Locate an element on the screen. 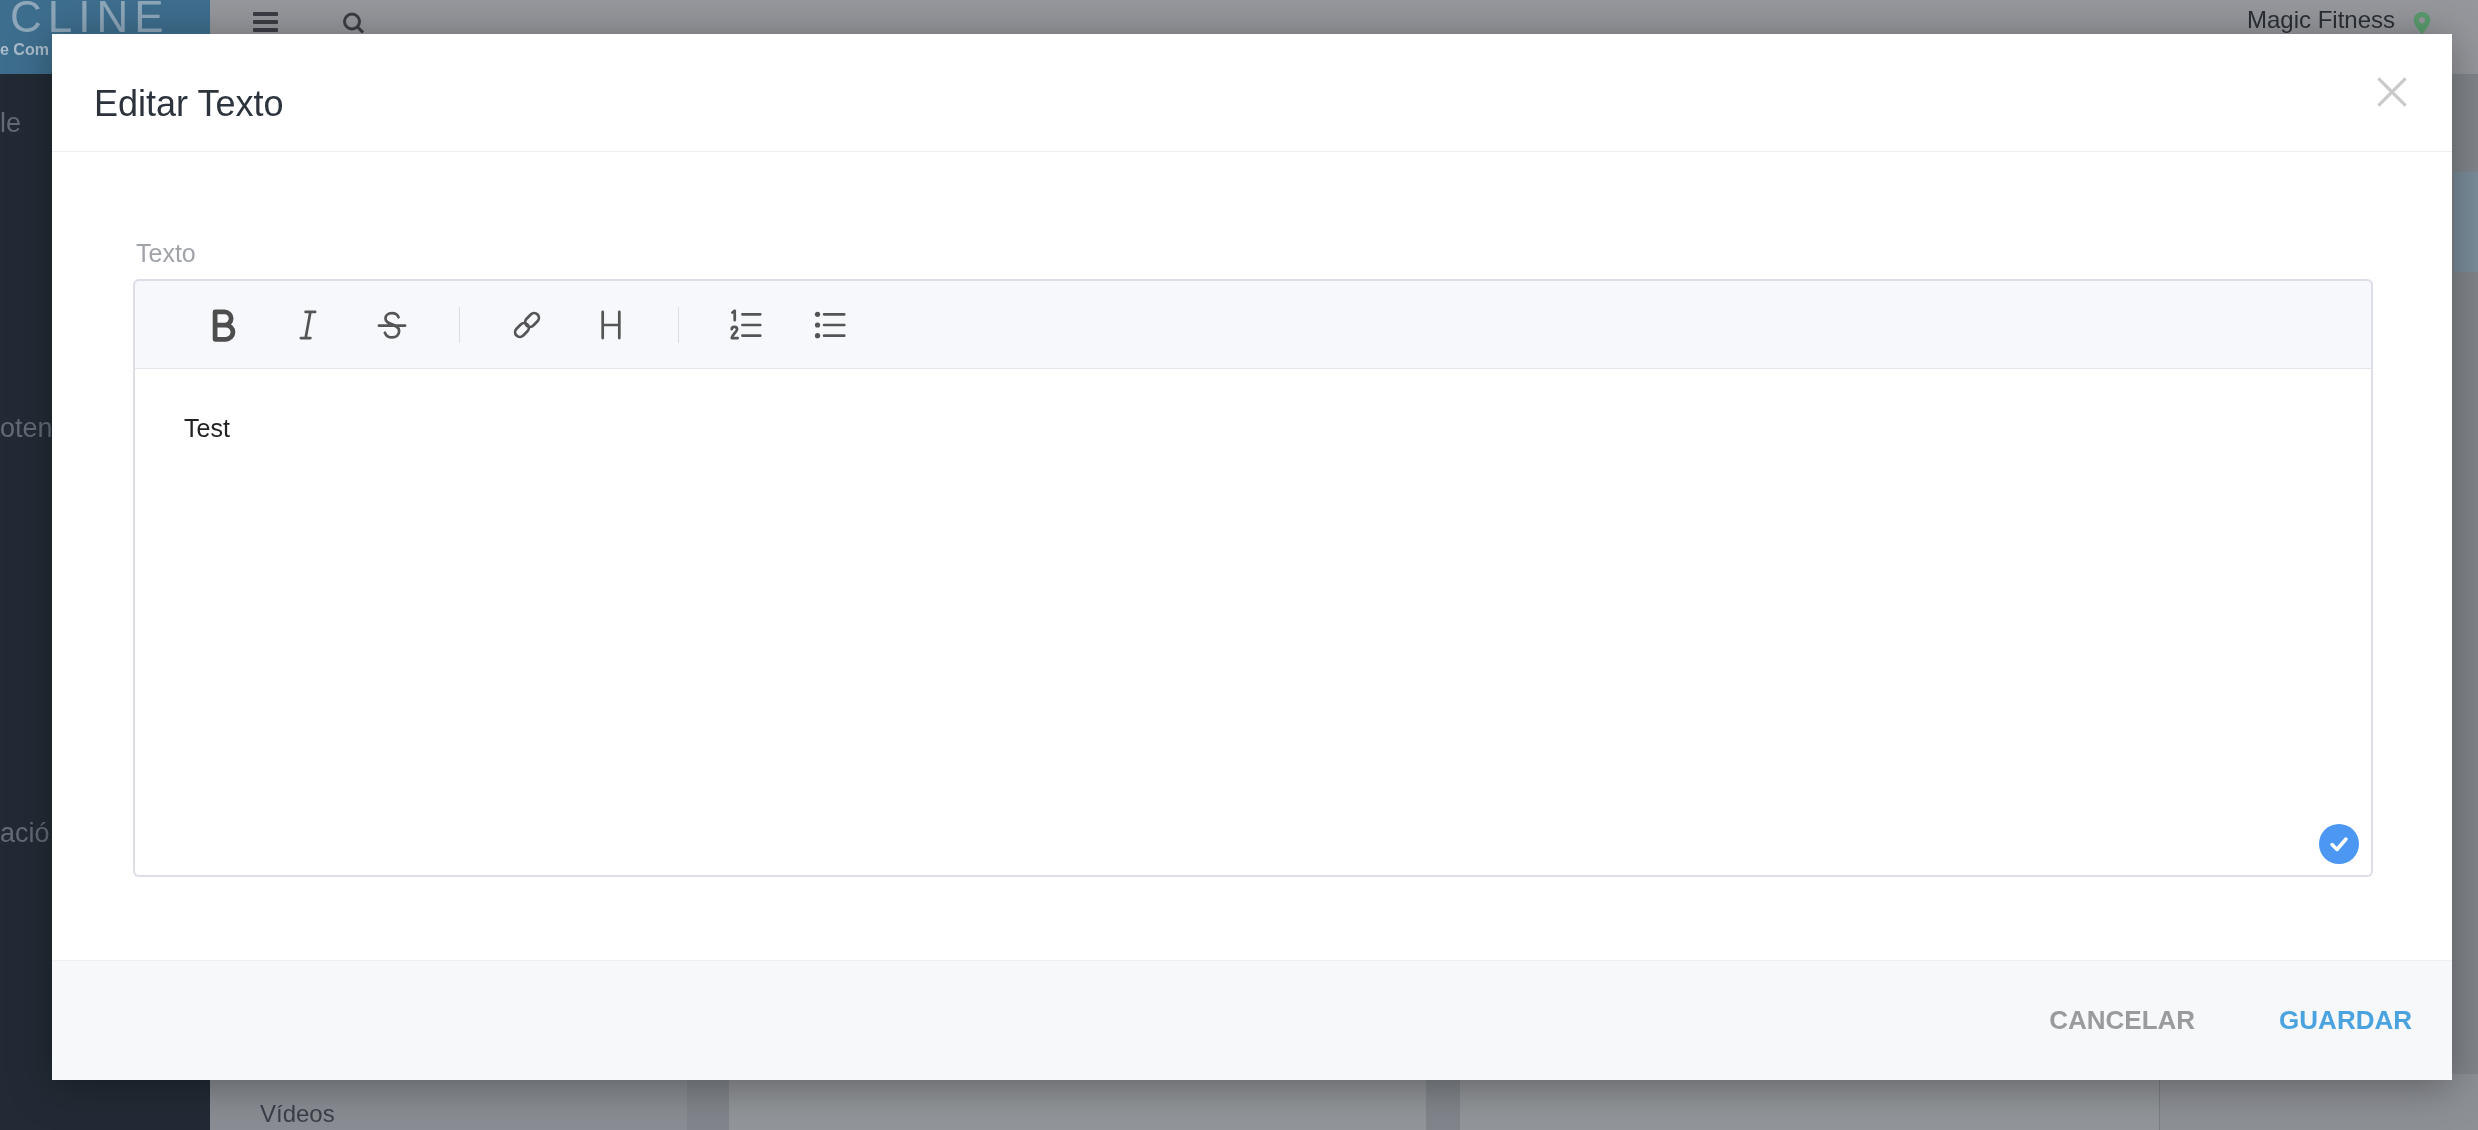  close-icon is located at coordinates (2392, 92).